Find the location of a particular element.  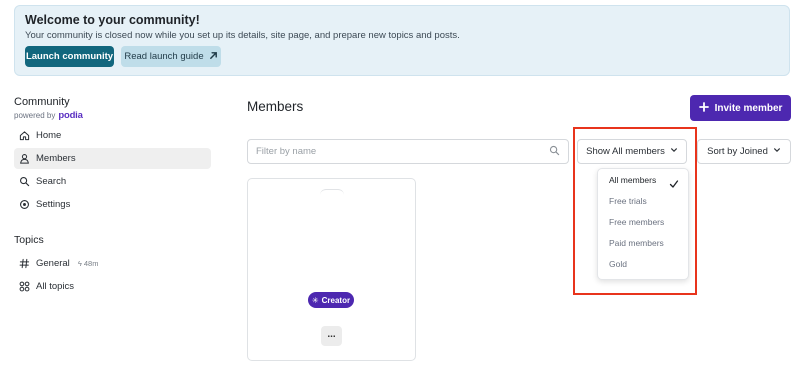

read-launch-guide-label: Read launch guide is located at coordinates (164, 56).